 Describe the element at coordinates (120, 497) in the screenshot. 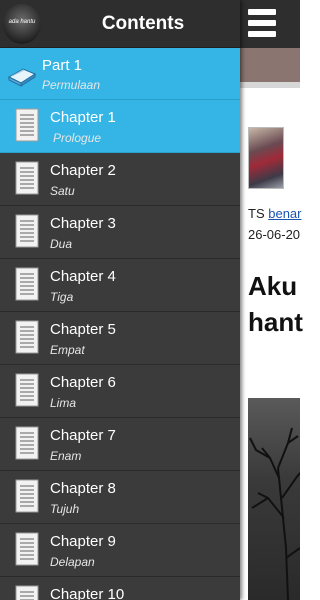

I see `chapter-item-8: Chapter 8 Tujuh` at that location.